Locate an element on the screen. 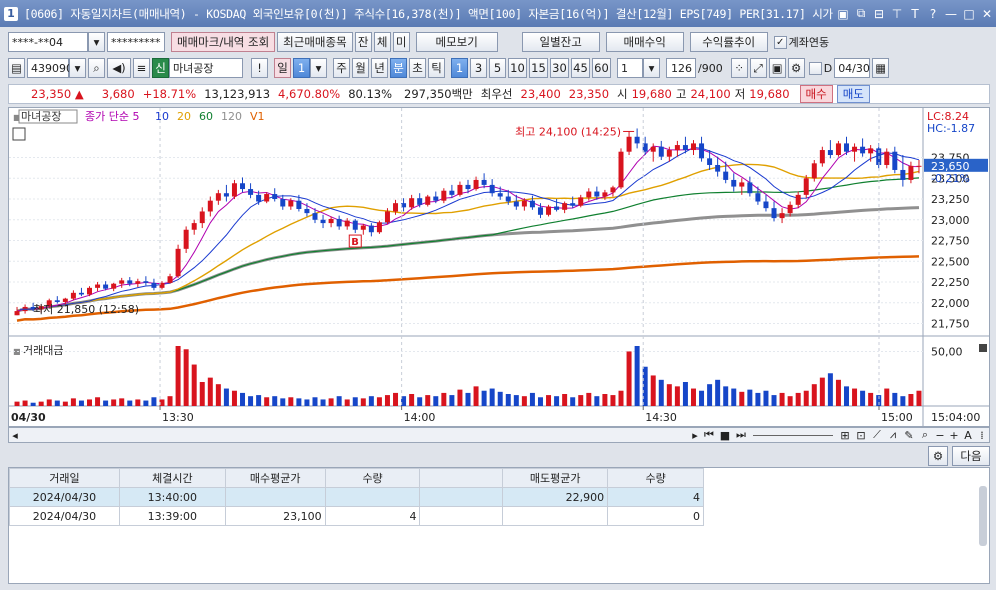 Image resolution: width=996 pixels, height=590 pixels. search-icon: ⌕ is located at coordinates (96, 68).